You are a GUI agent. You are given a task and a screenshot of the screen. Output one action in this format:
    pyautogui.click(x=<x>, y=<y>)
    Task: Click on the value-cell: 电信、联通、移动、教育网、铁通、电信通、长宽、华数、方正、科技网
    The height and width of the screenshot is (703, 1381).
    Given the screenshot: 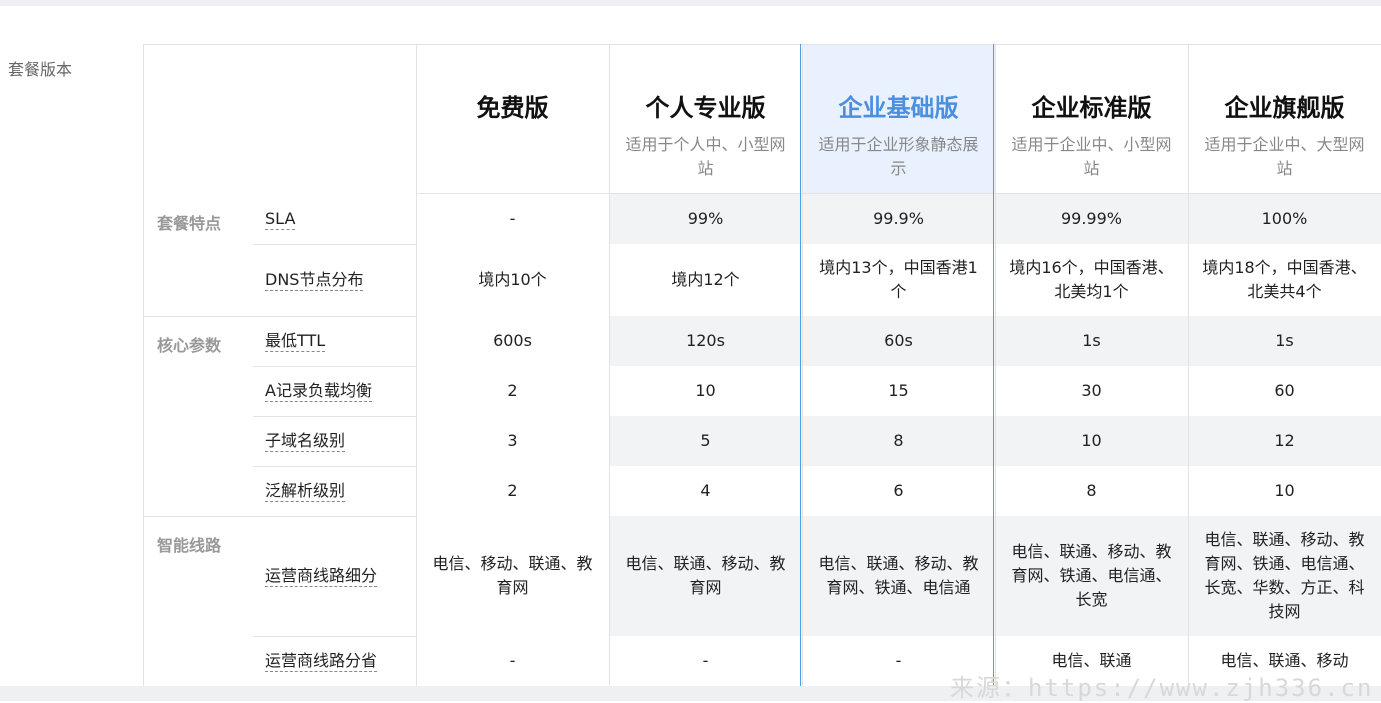 What is the action you would take?
    pyautogui.click(x=1284, y=575)
    